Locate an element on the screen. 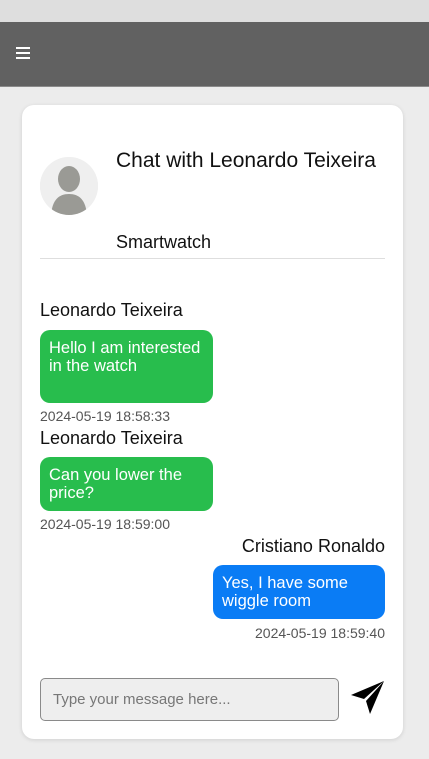  avatar is located at coordinates (69, 186).